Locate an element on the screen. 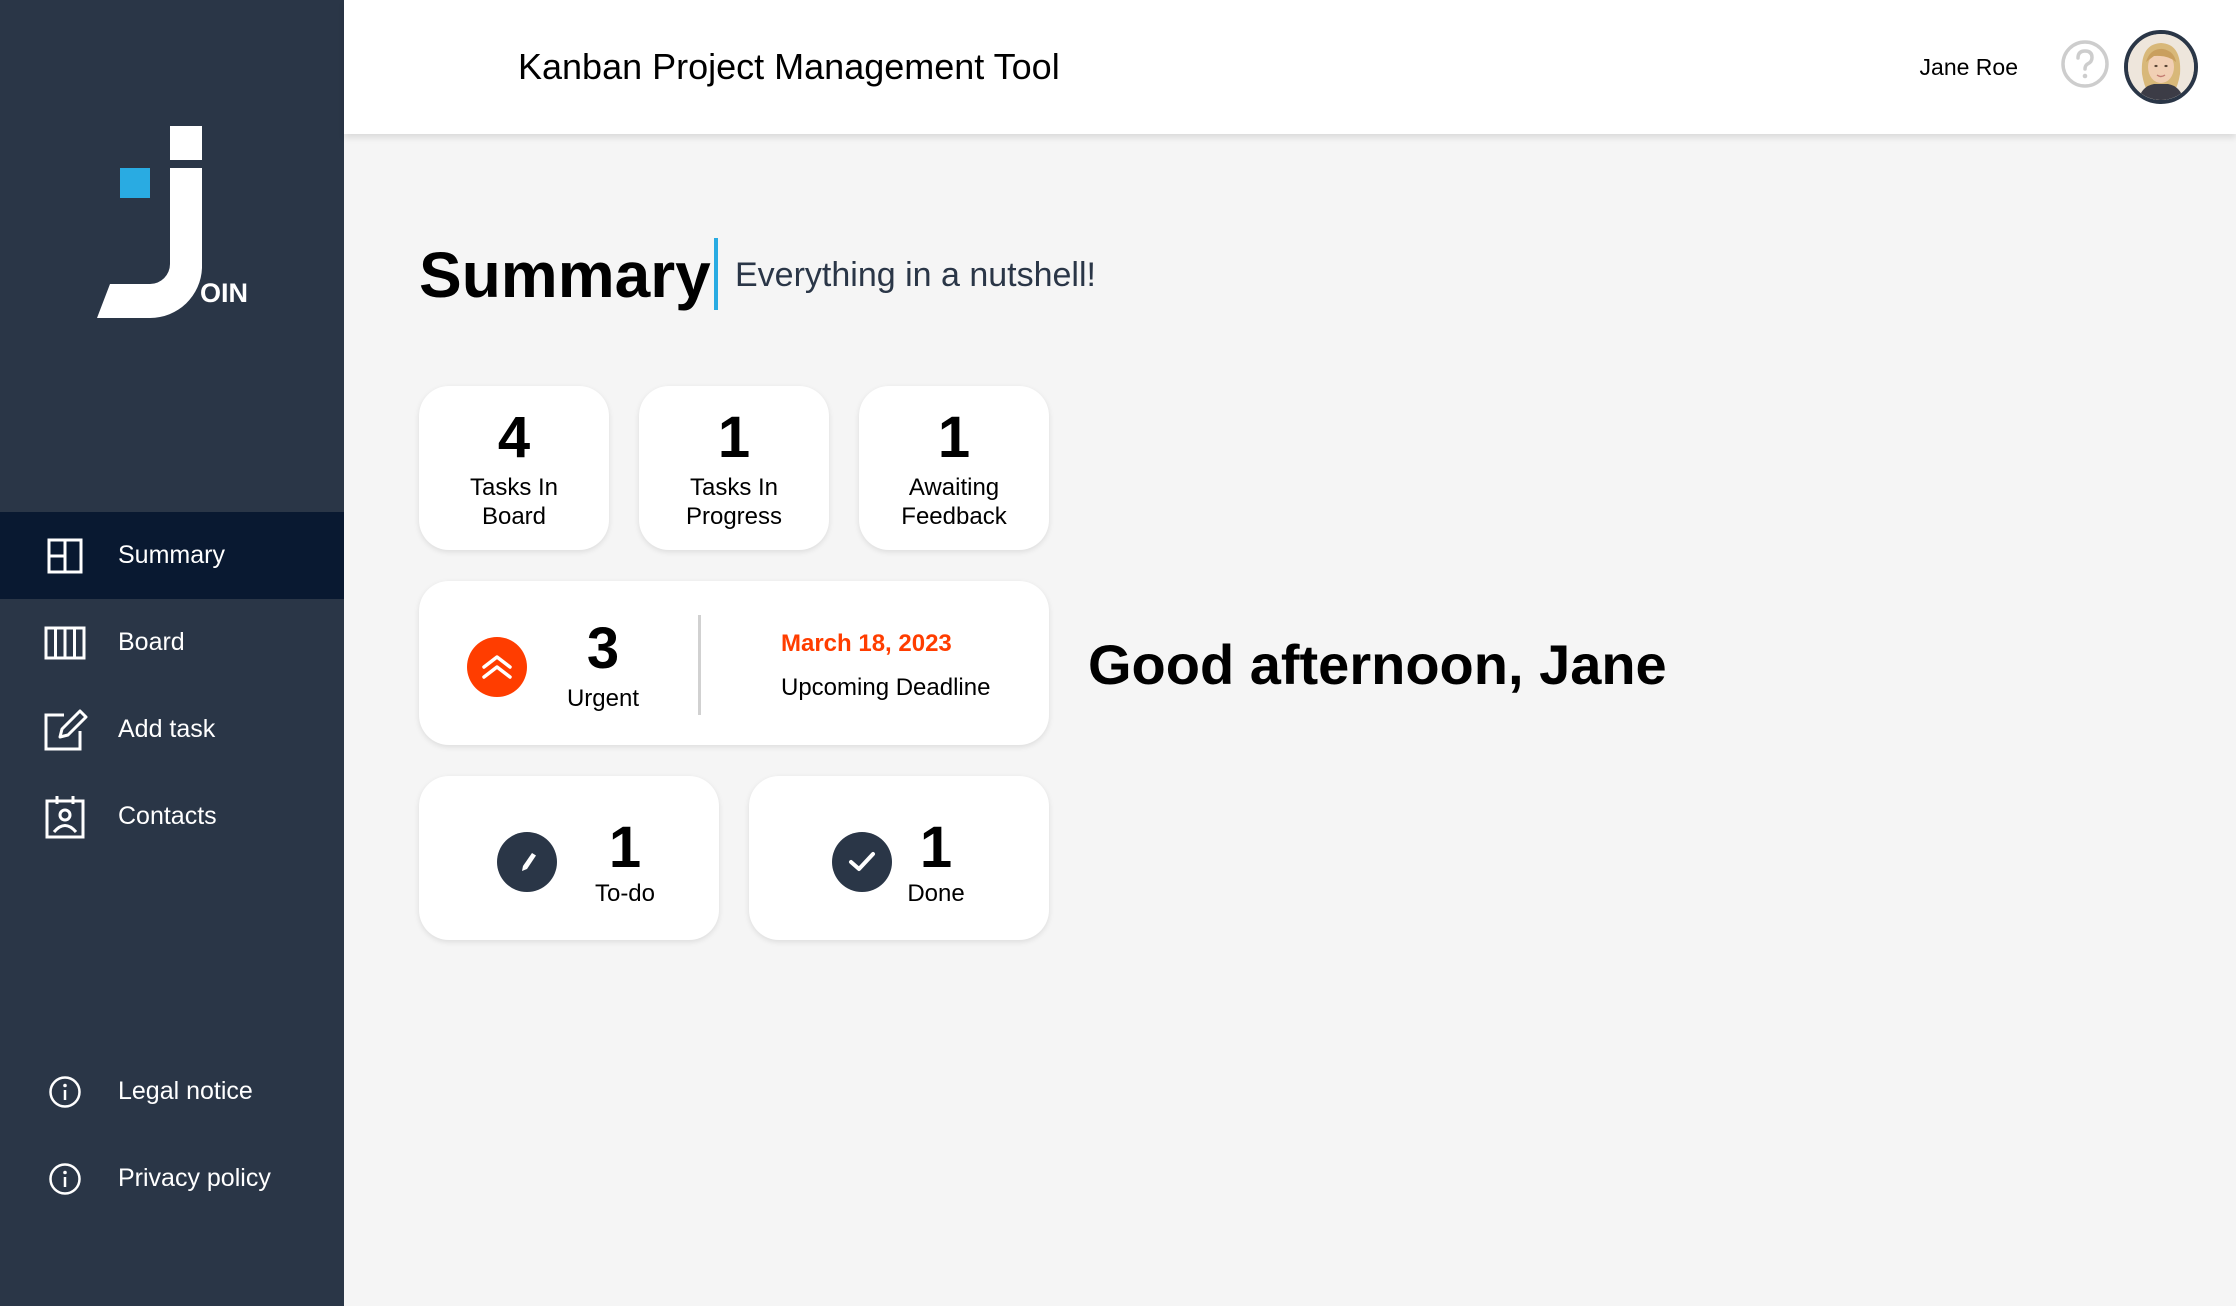 This screenshot has height=1306, width=2236. sidebar-item-label: Contacts is located at coordinates (167, 816).